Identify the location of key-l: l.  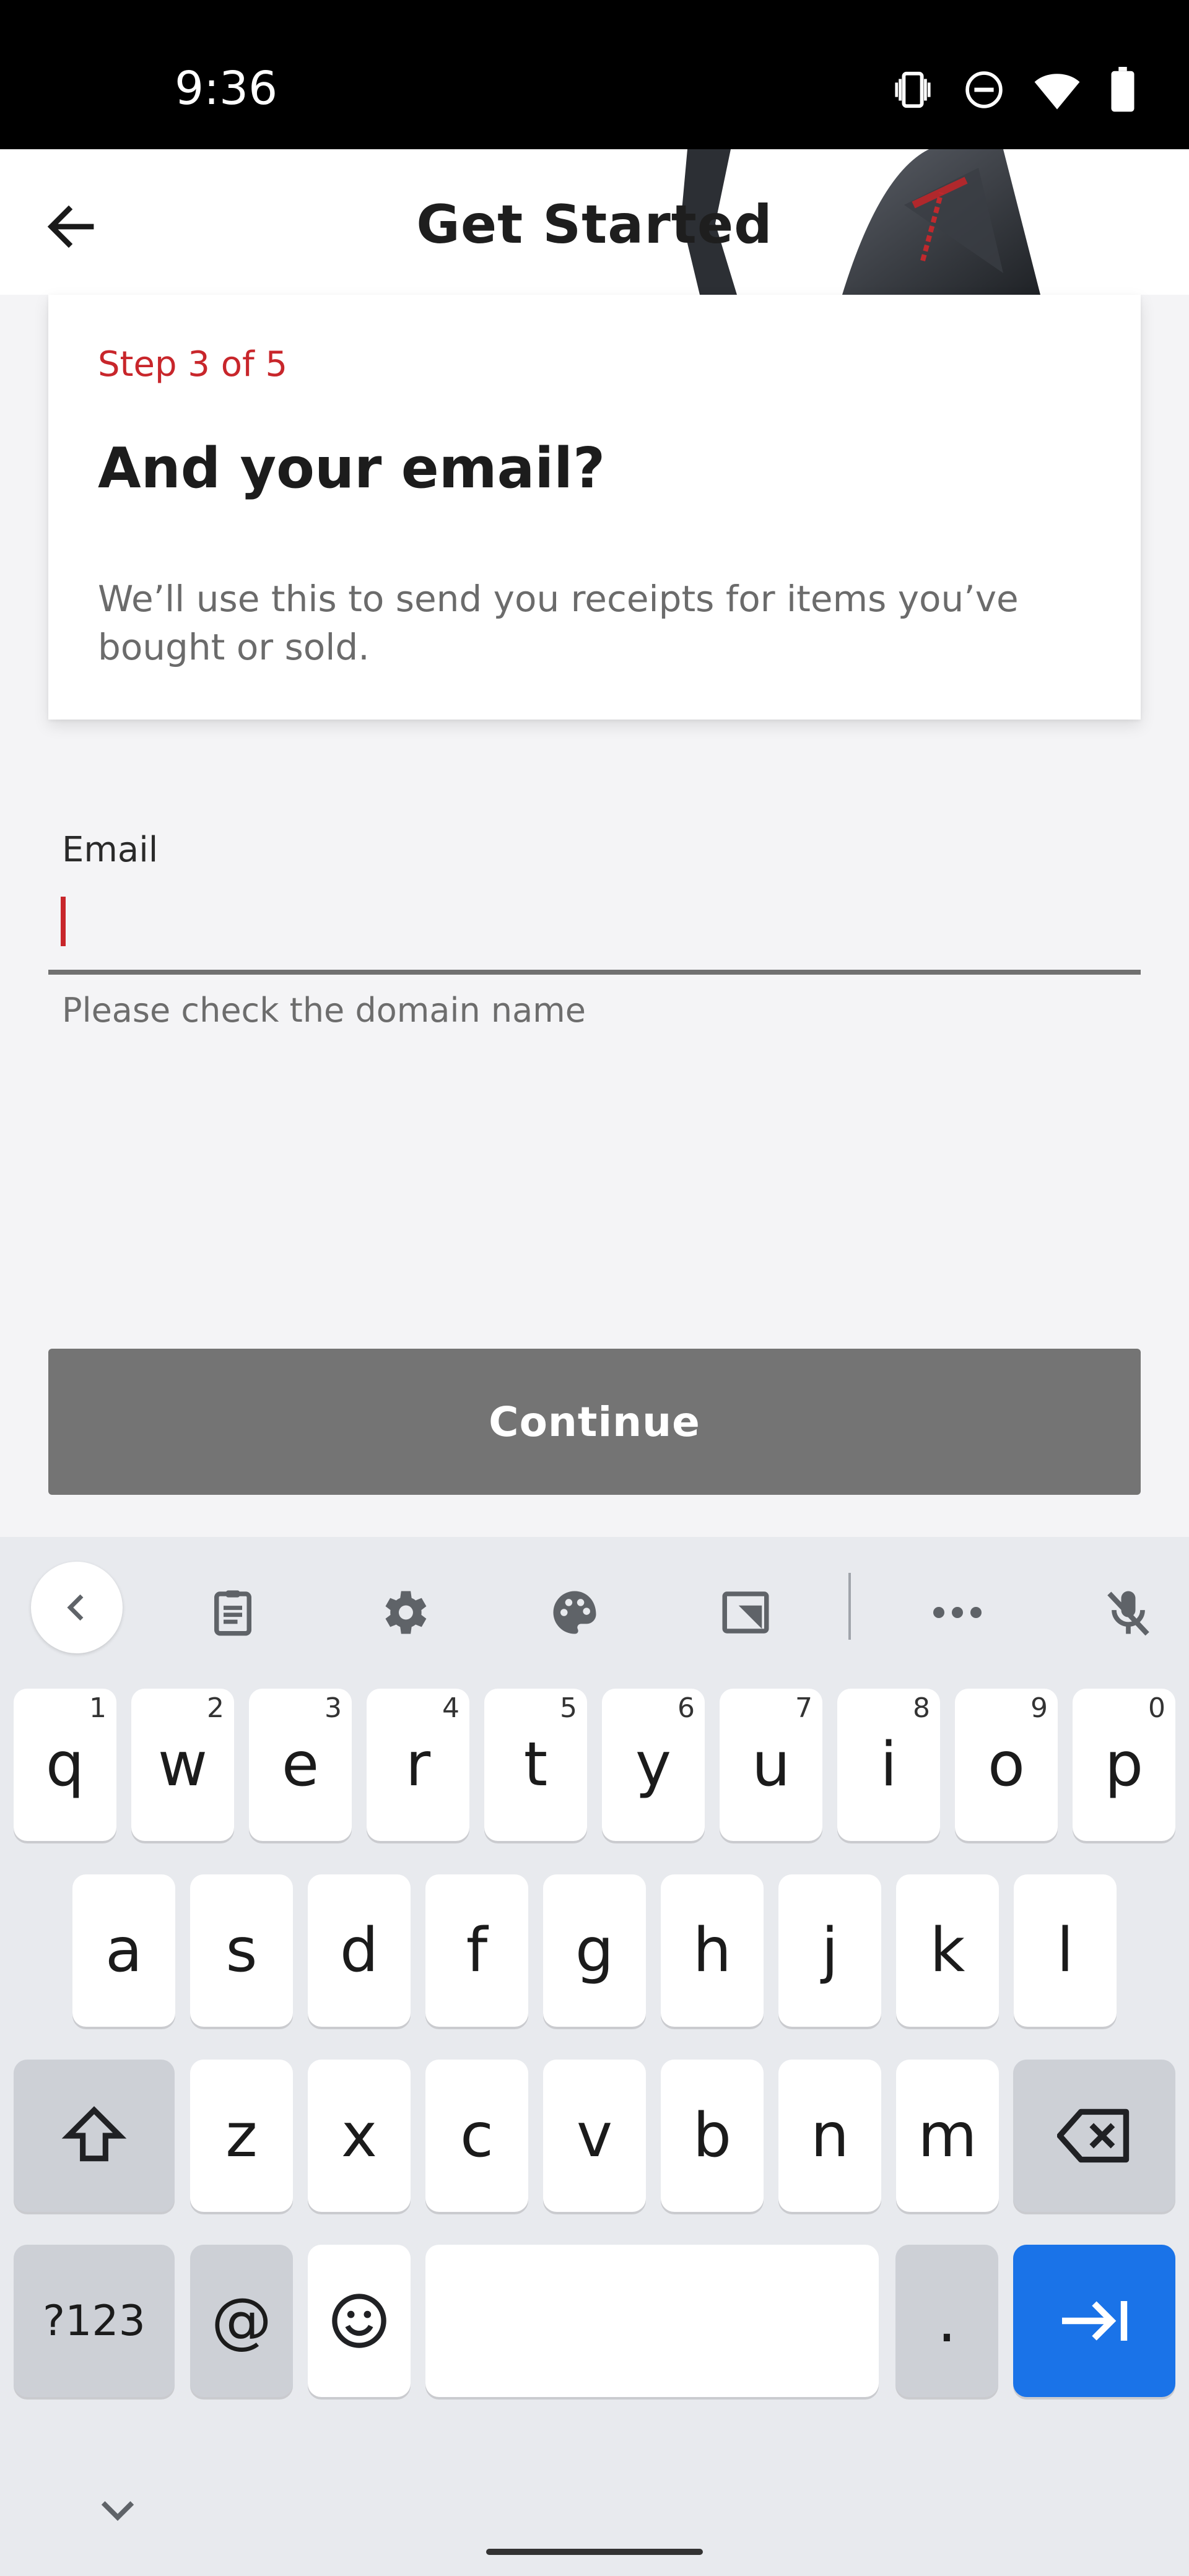
(1065, 1950).